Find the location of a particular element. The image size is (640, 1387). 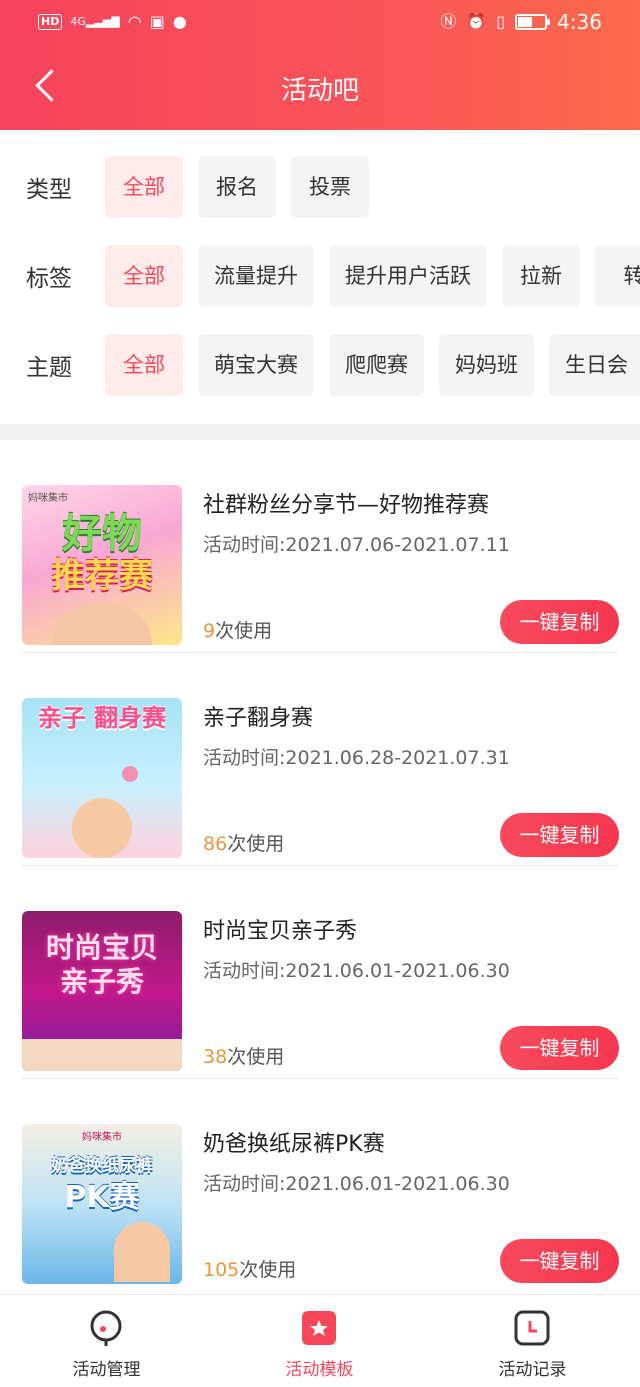

item-title: 奶爸换纸尿裤PK赛 is located at coordinates (294, 1144).